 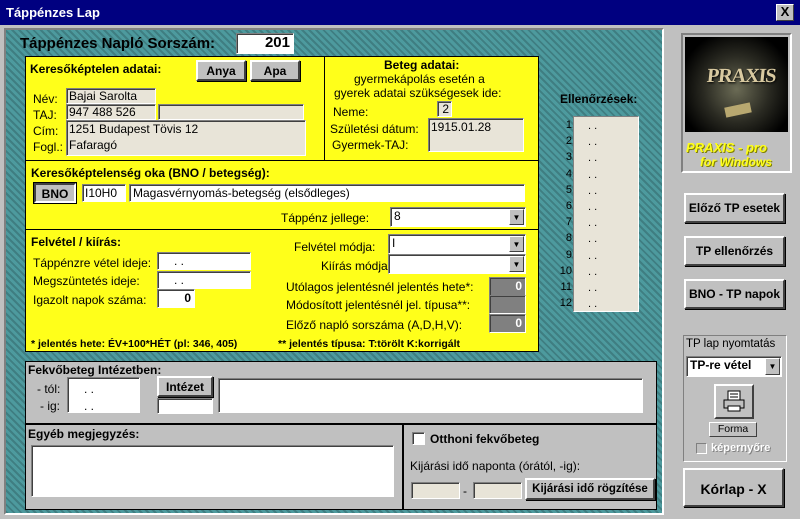 What do you see at coordinates (231, 112) in the screenshot?
I see `taj-extra-field` at bounding box center [231, 112].